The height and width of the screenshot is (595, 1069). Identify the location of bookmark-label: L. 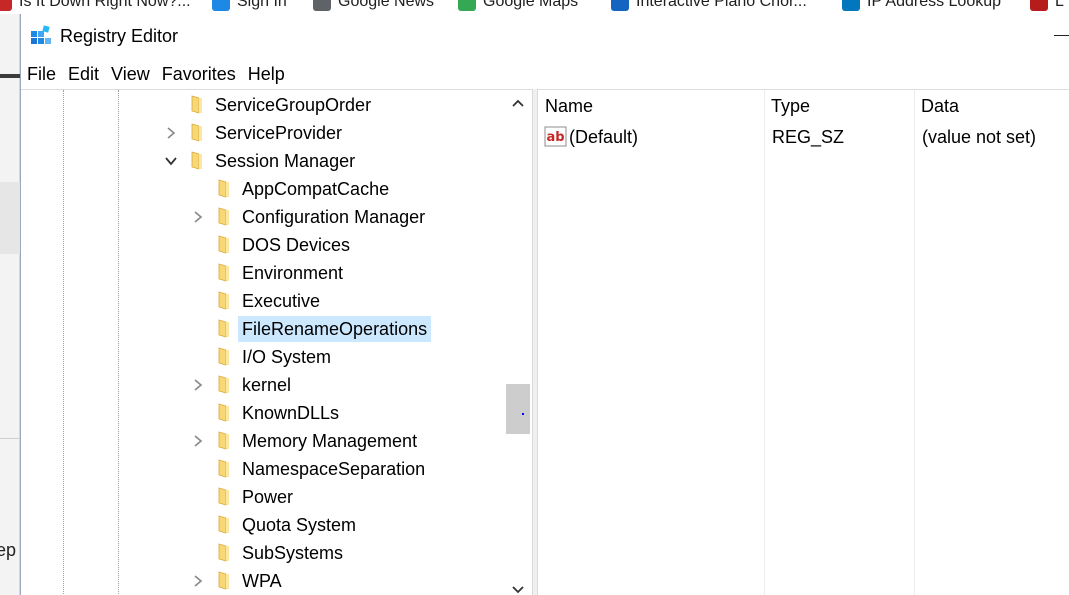
(1059, 5).